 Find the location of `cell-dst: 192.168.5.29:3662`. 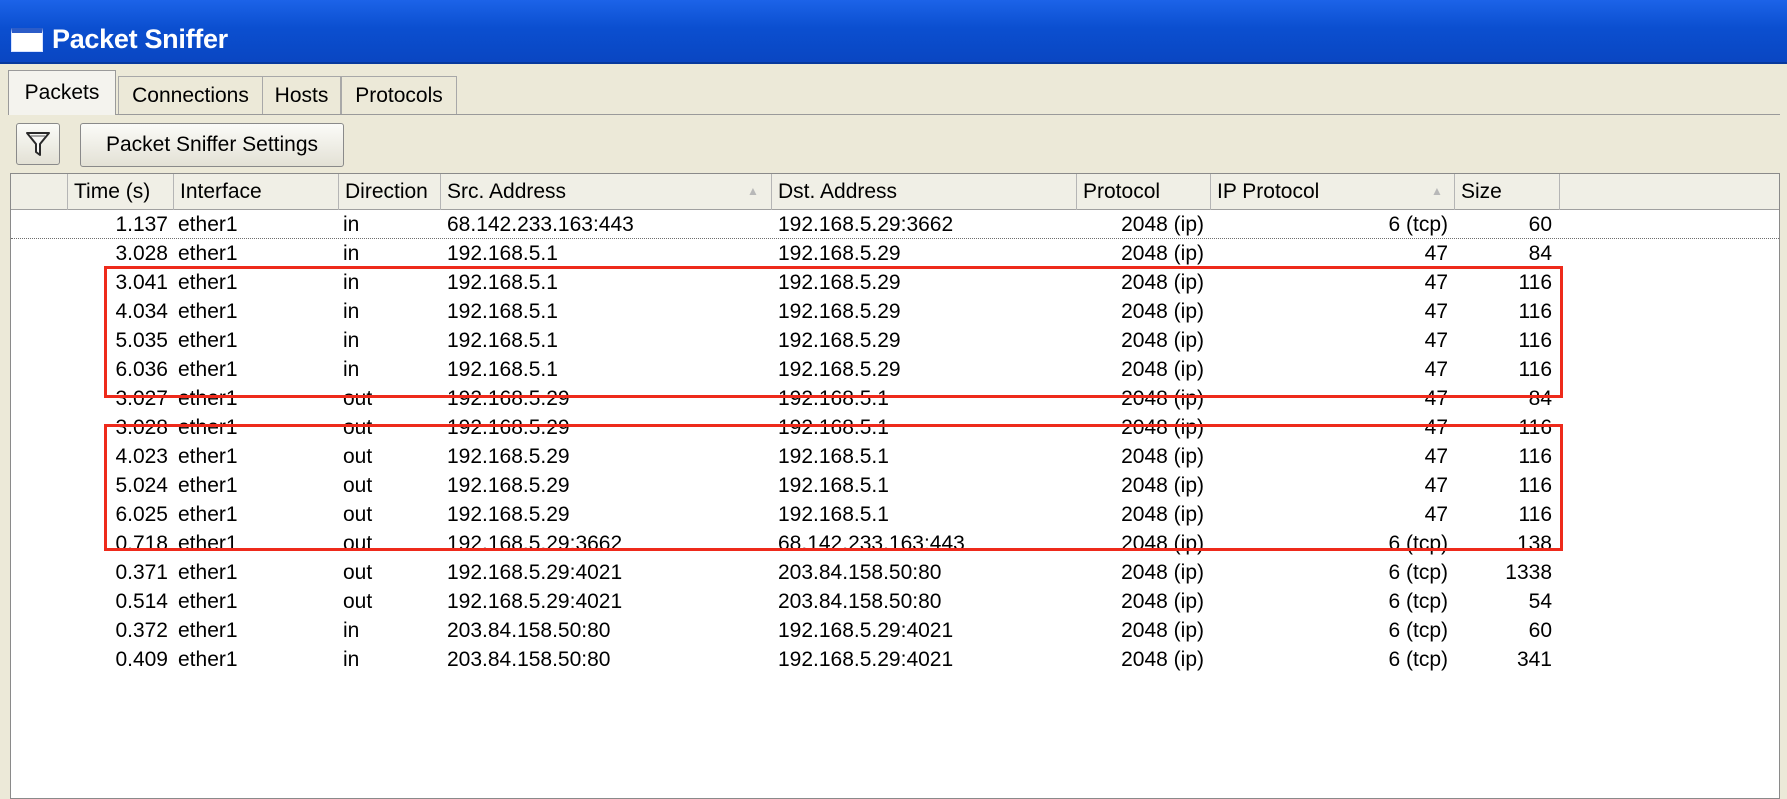

cell-dst: 192.168.5.29:3662 is located at coordinates (866, 224).